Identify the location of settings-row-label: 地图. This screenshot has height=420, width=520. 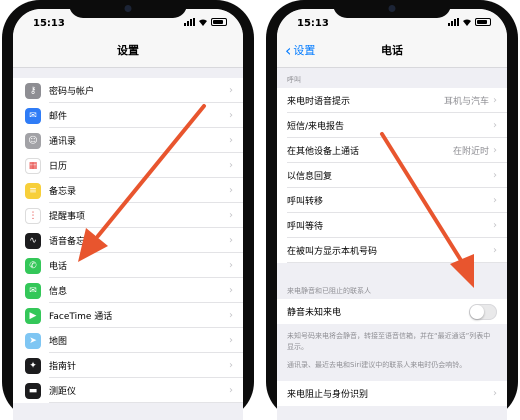
(58, 342).